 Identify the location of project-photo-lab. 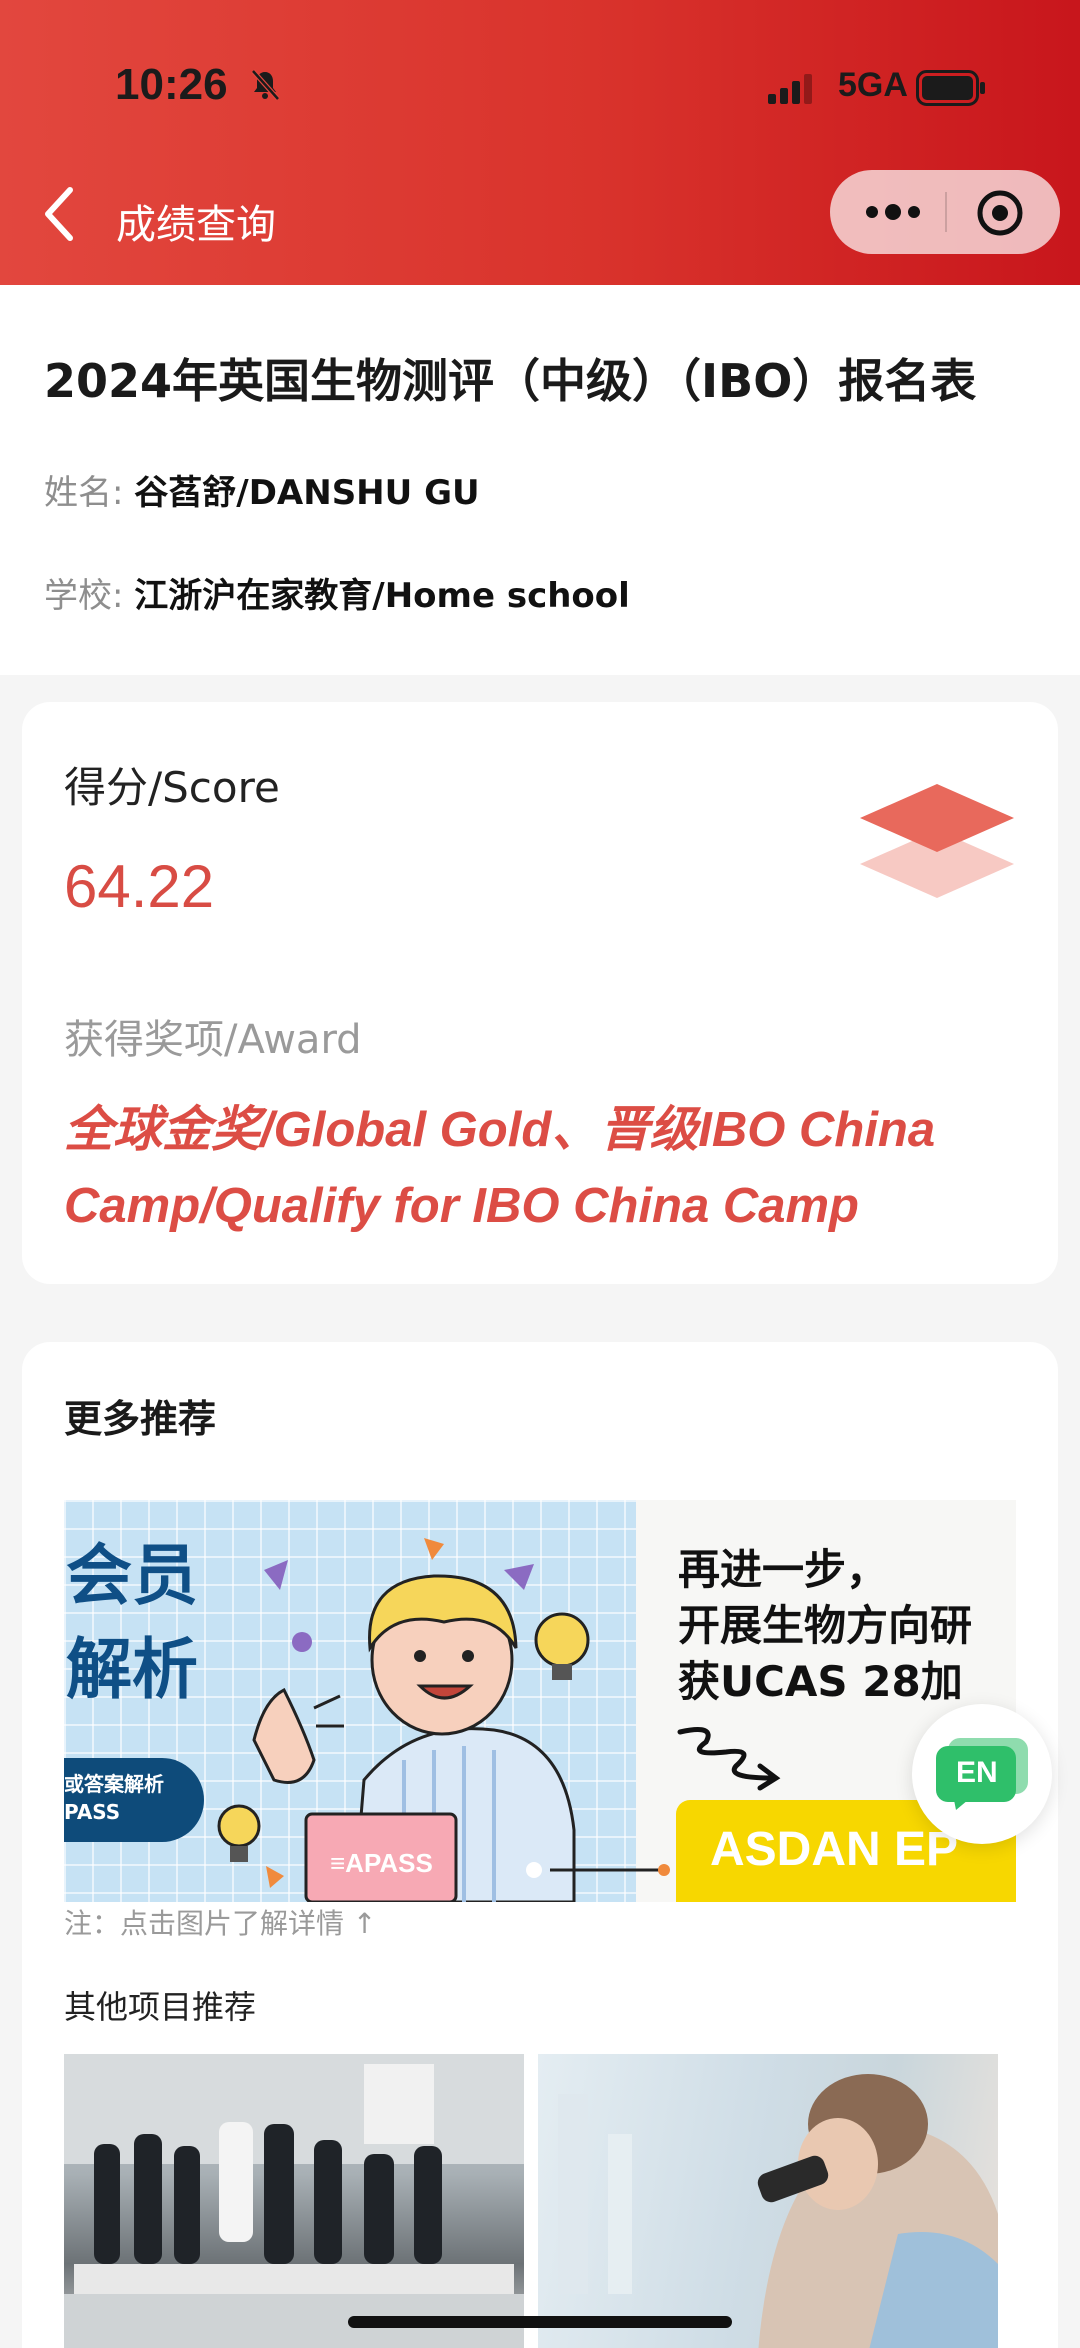
(768, 2201).